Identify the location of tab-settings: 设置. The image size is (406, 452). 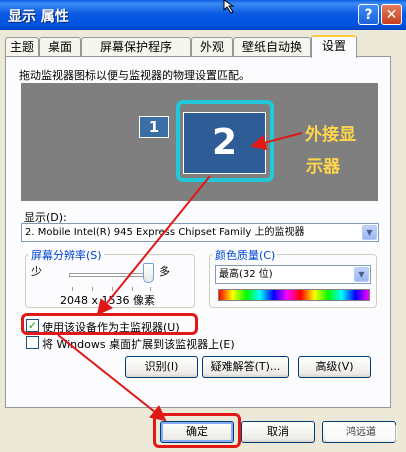
(334, 46).